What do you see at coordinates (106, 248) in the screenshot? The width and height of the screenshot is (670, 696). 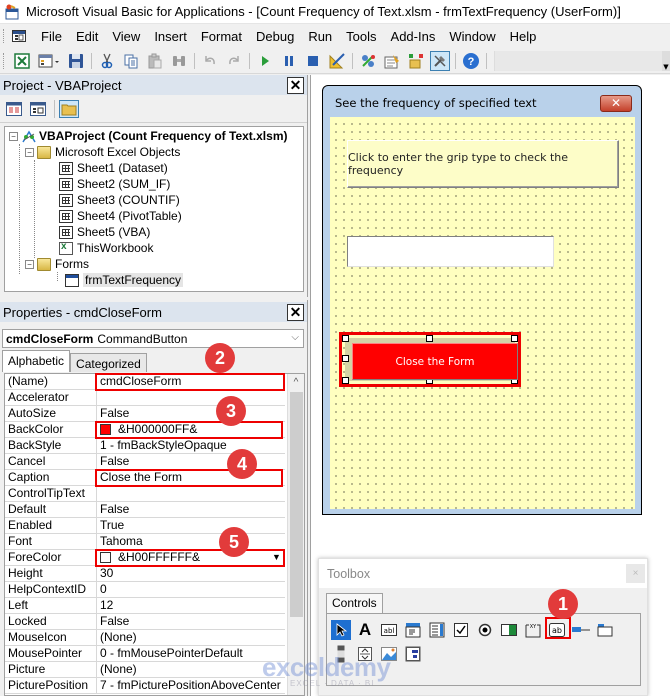 I see `tree-node-thisworkbook: ThisWorkbook` at bounding box center [106, 248].